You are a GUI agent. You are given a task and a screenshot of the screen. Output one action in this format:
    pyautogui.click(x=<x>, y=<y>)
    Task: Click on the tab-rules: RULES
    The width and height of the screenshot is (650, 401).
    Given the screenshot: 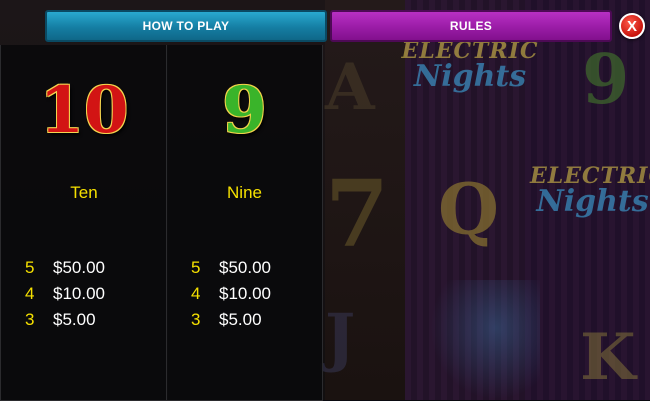 What is the action you would take?
    pyautogui.click(x=471, y=26)
    